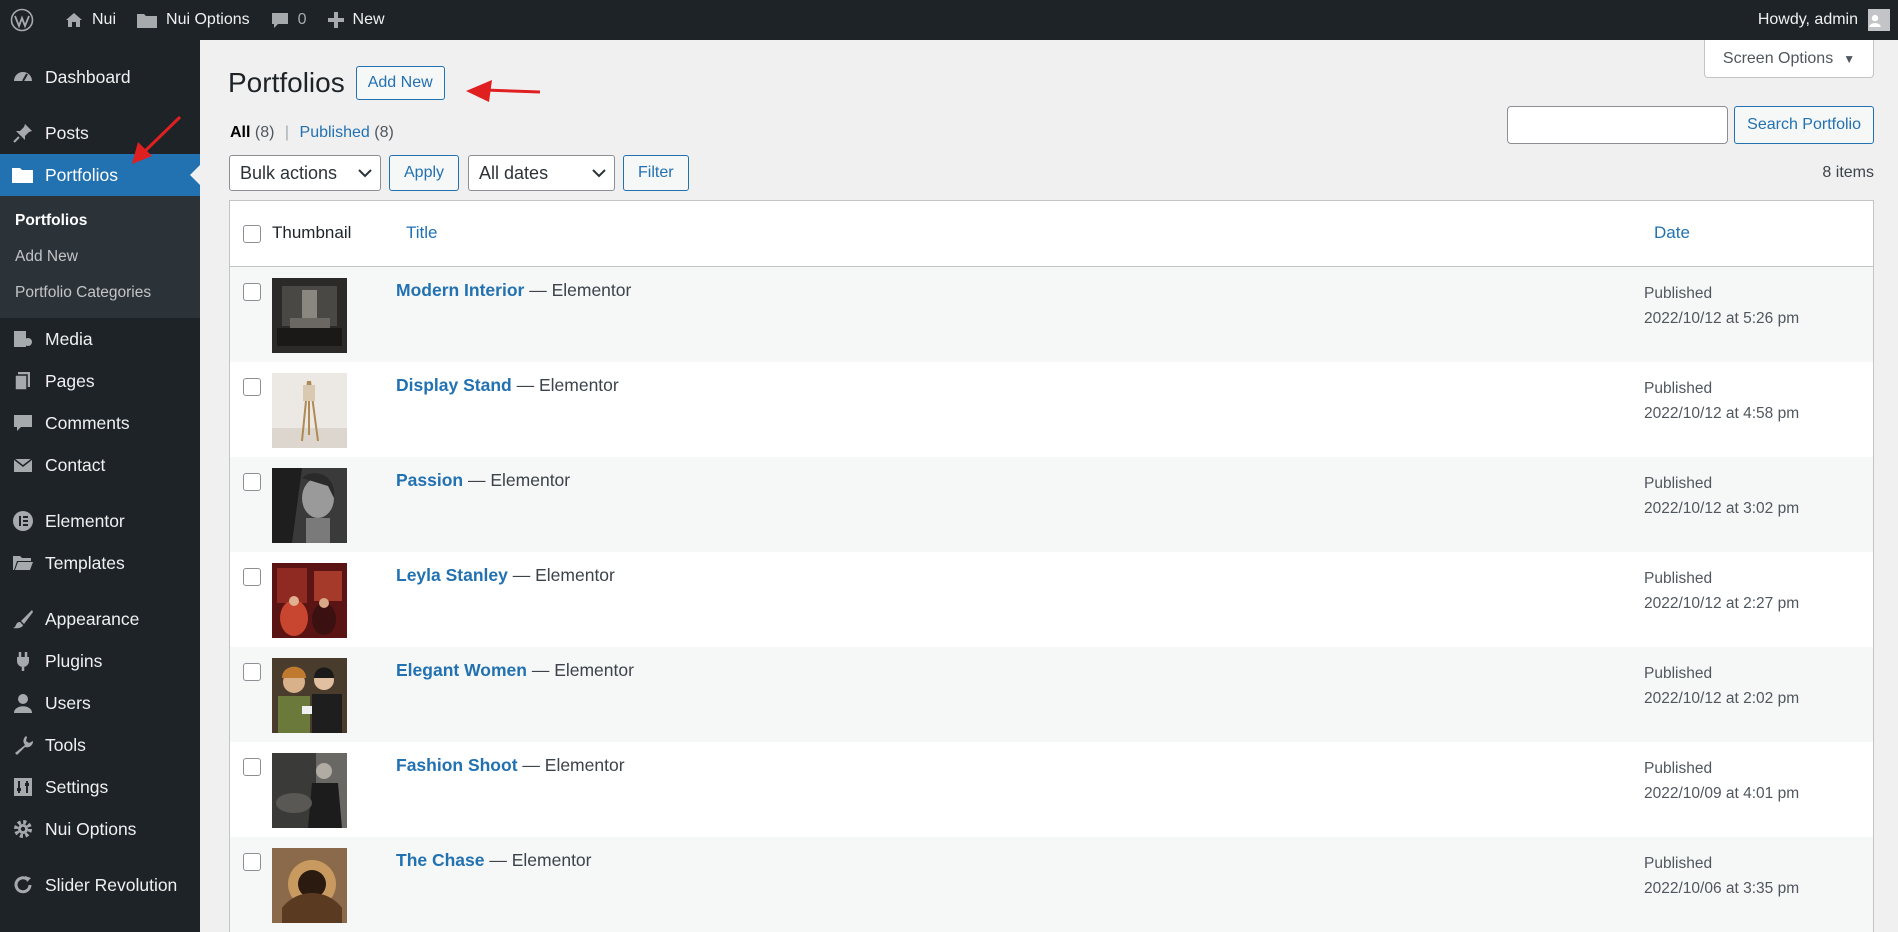 The width and height of the screenshot is (1898, 932). I want to click on refresh-icon, so click(23, 885).